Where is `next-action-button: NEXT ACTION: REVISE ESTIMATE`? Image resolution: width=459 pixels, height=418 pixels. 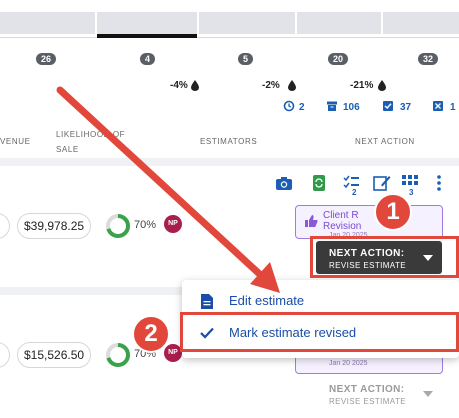
next-action-button: NEXT ACTION: REVISE ESTIMATE is located at coordinates (379, 394).